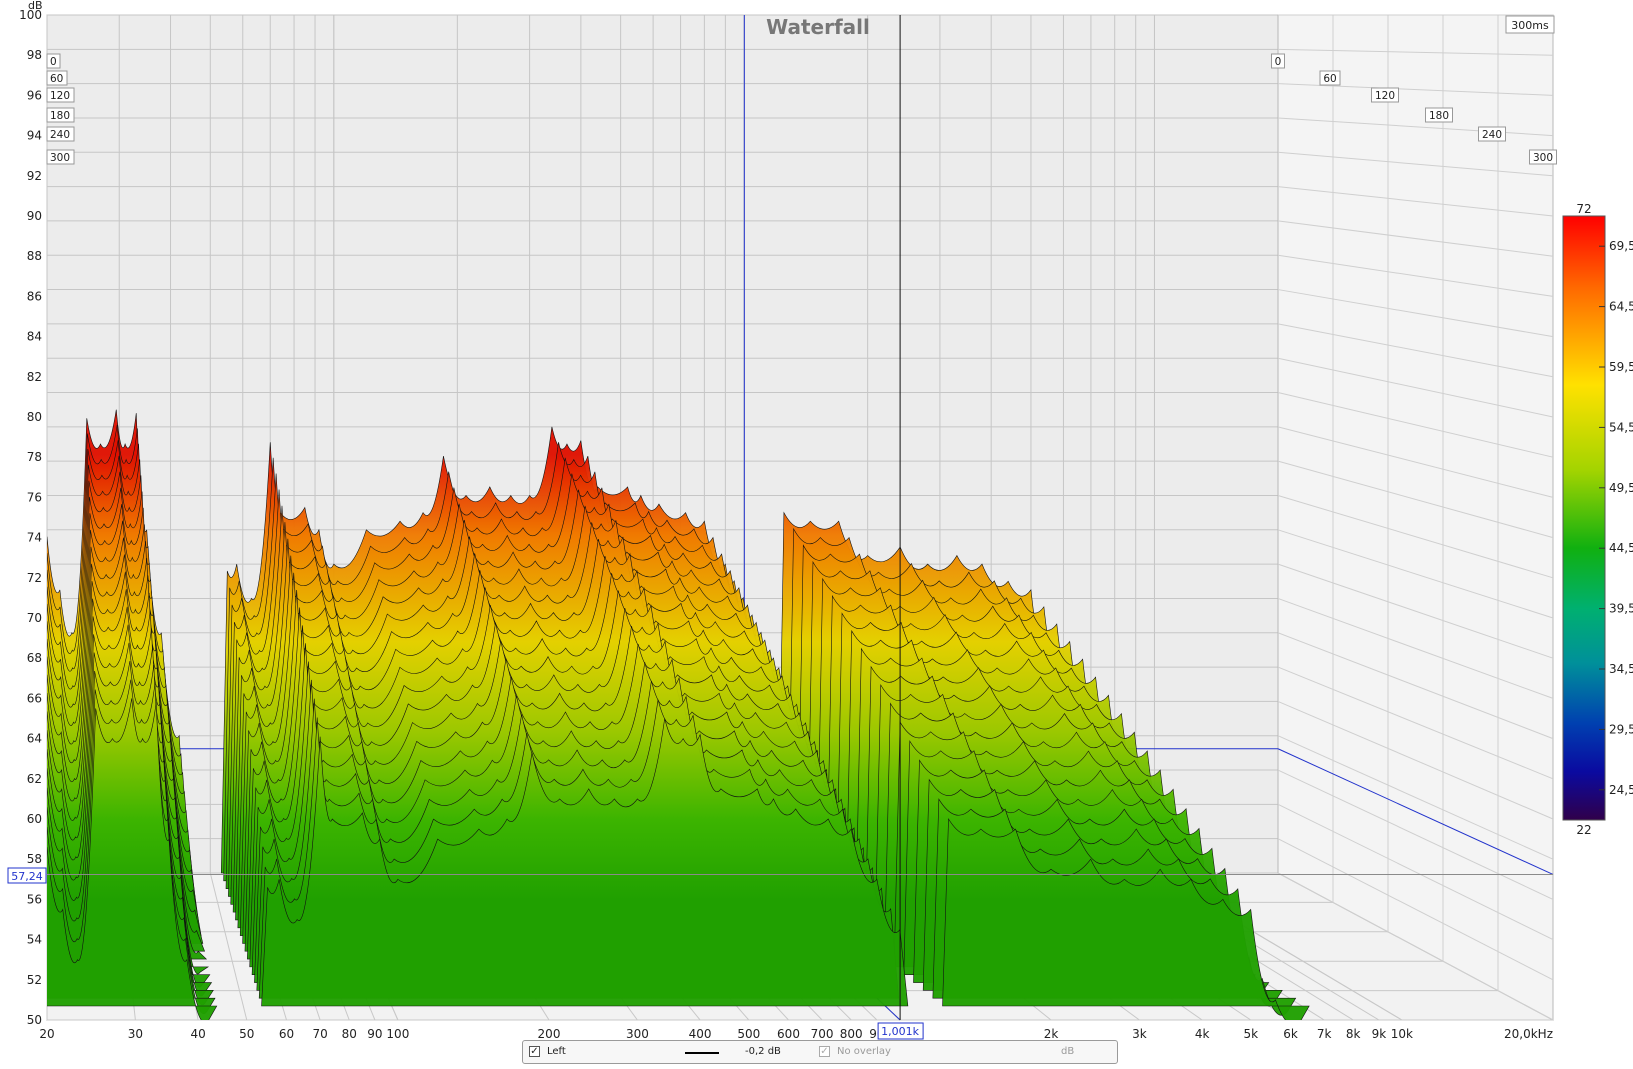  What do you see at coordinates (60, 158) in the screenshot?
I see `left-time-tick-label: 300` at bounding box center [60, 158].